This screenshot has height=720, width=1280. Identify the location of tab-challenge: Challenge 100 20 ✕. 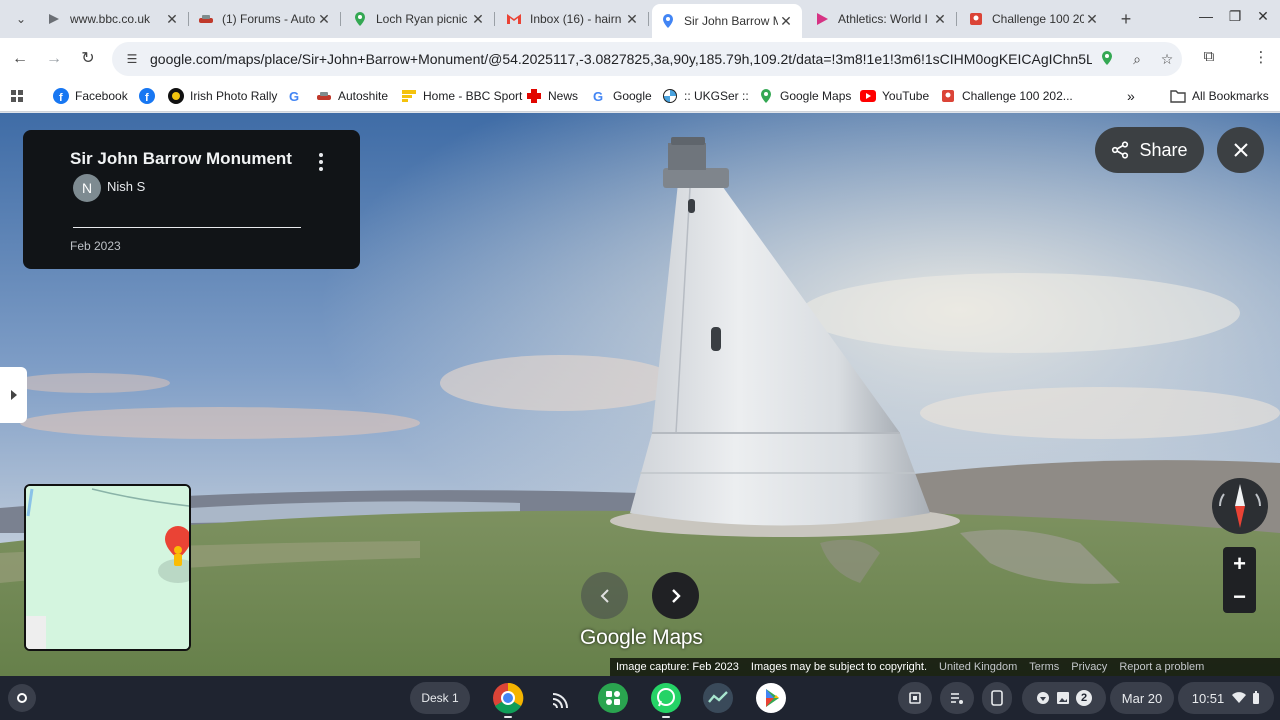
(1034, 19).